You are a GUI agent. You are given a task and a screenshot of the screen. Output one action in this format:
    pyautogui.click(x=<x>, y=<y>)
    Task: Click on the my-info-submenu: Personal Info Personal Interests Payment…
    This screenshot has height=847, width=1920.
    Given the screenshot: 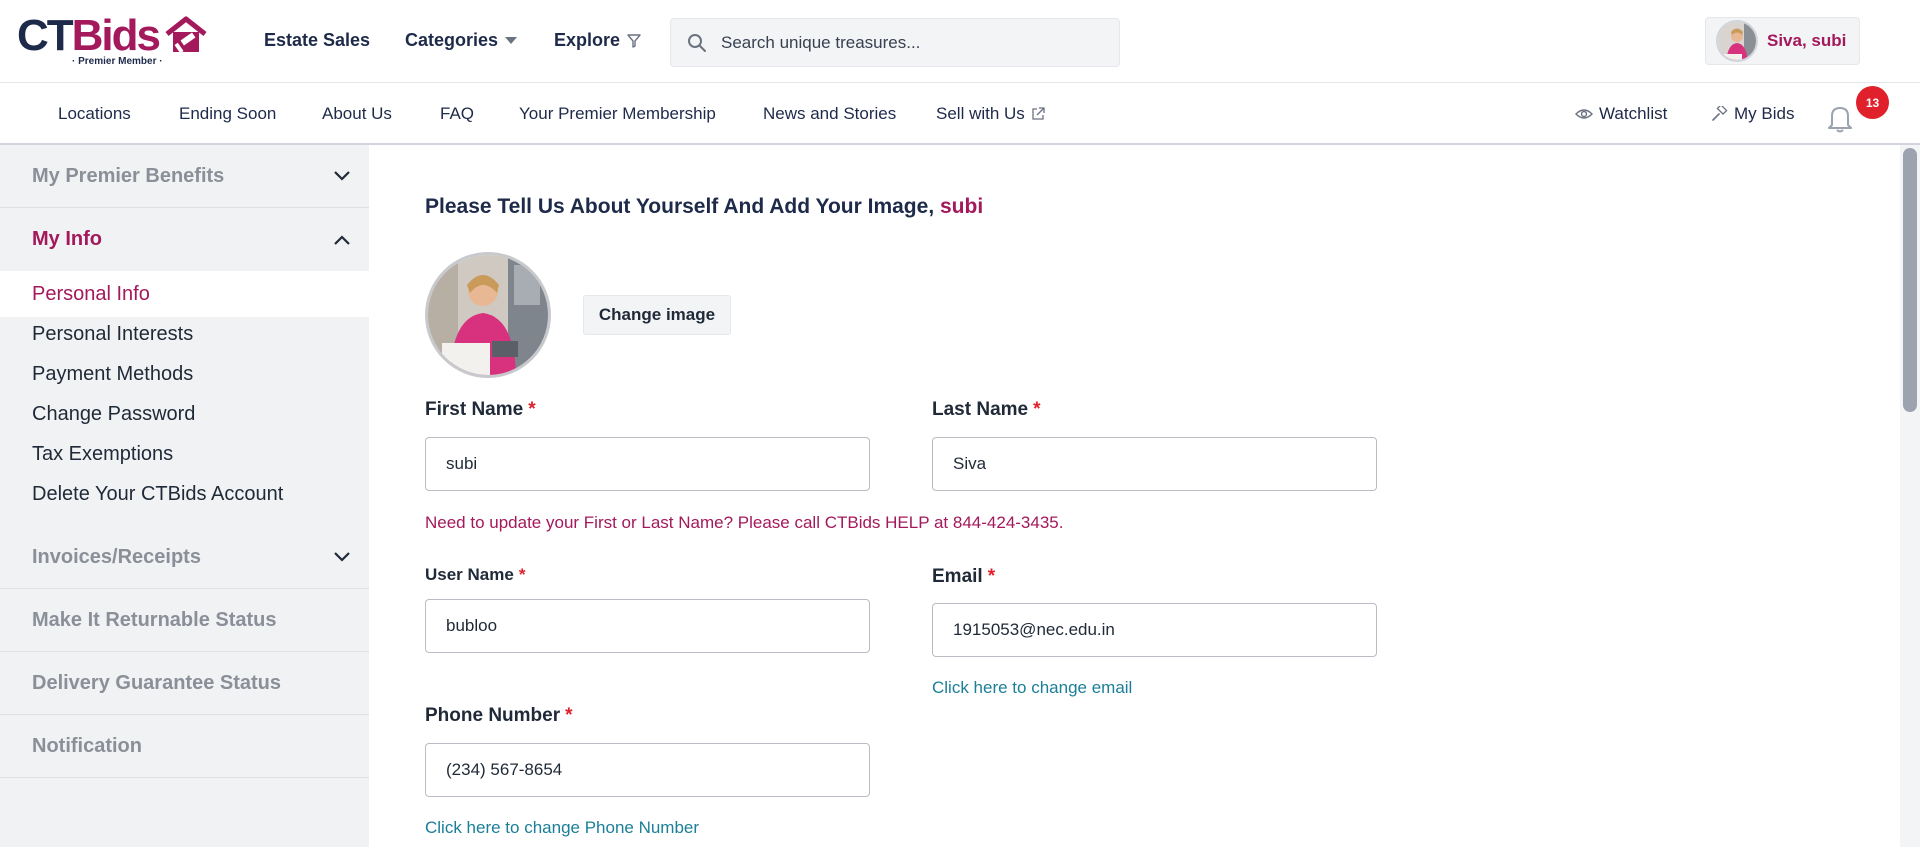 What is the action you would take?
    pyautogui.click(x=184, y=398)
    